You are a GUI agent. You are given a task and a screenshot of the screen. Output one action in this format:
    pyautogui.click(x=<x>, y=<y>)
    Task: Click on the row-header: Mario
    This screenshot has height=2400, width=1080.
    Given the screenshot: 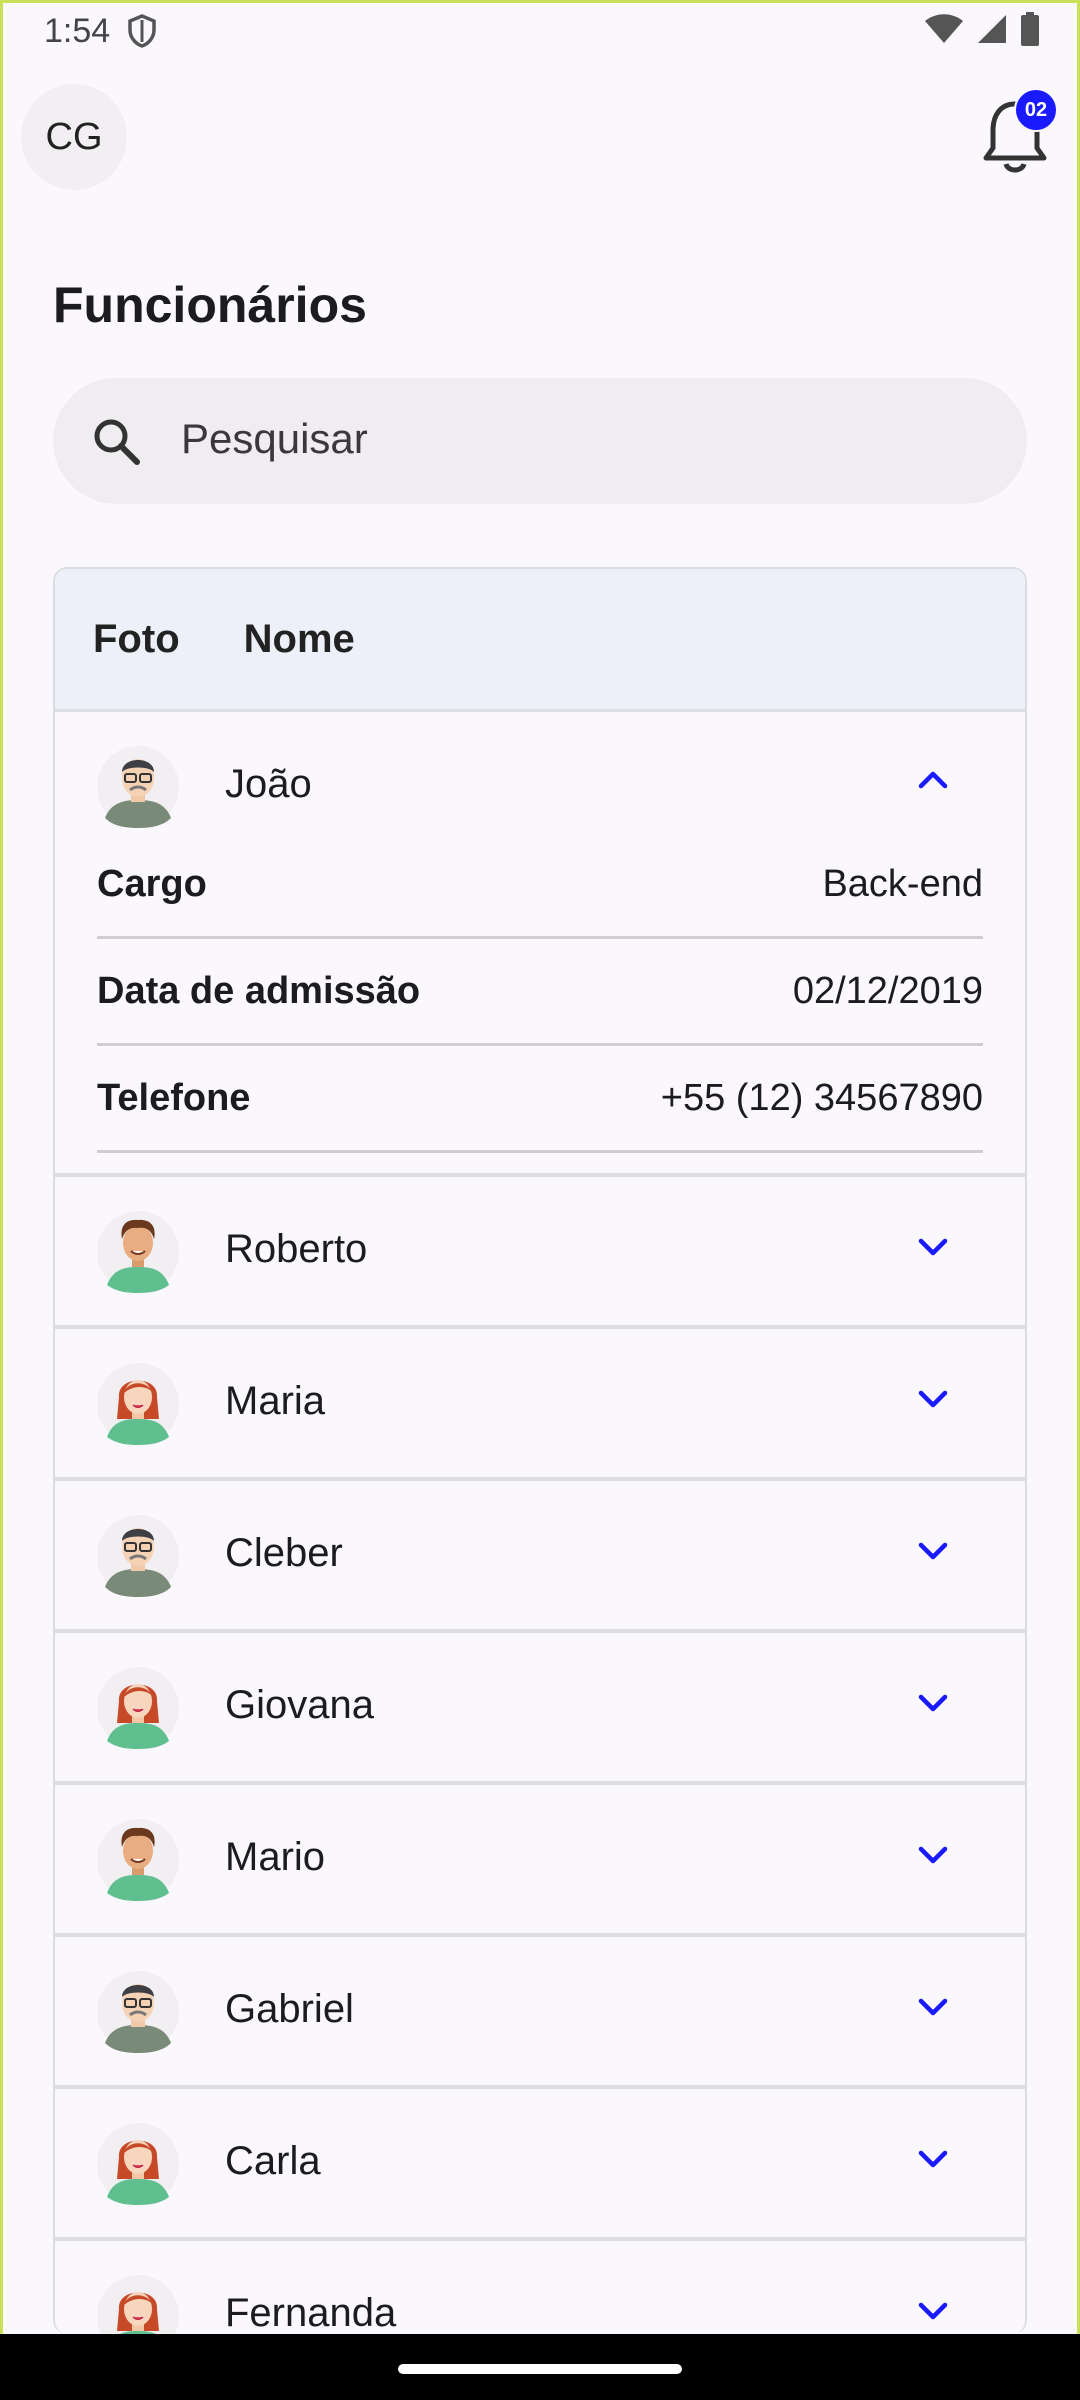 What is the action you would take?
    pyautogui.click(x=540, y=1859)
    